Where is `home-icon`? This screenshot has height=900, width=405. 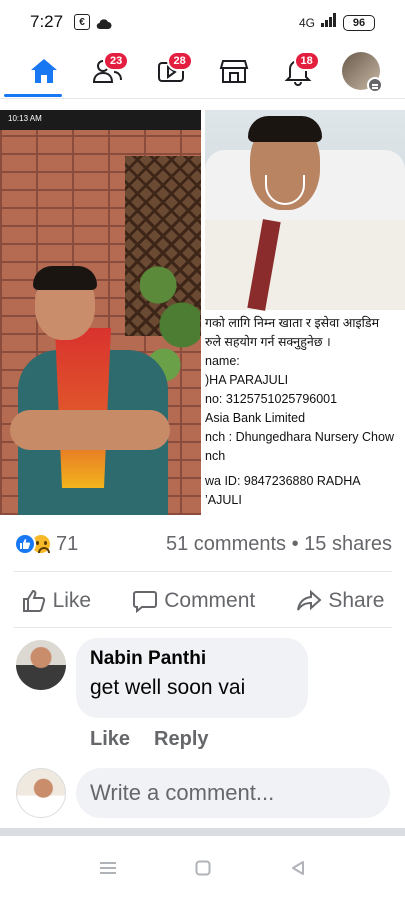 home-icon is located at coordinates (43, 71).